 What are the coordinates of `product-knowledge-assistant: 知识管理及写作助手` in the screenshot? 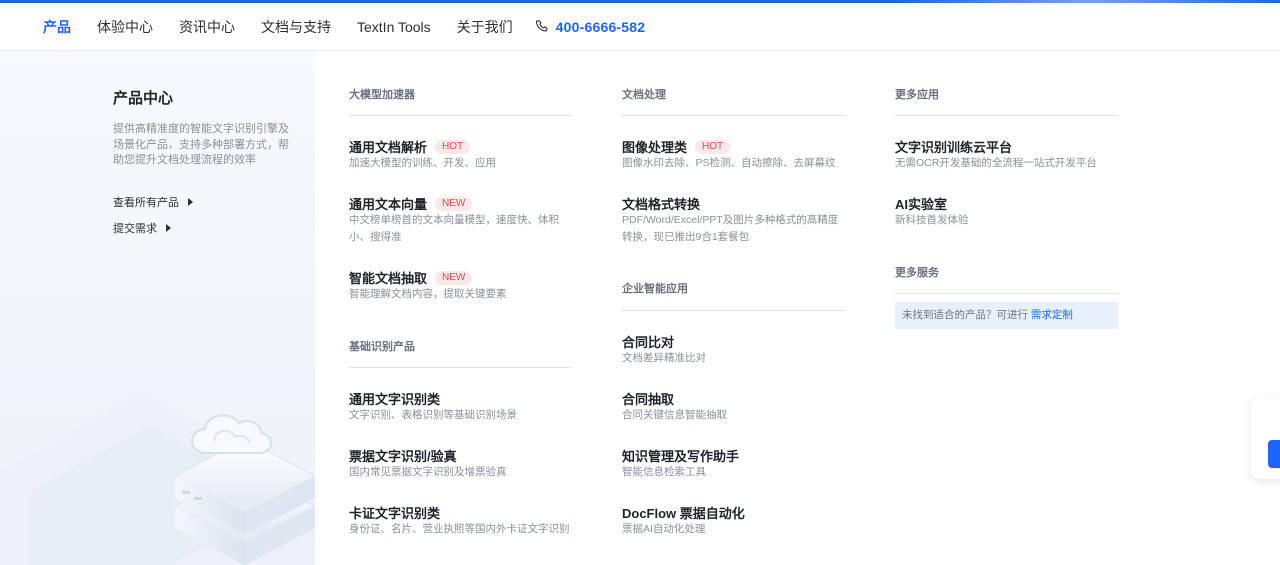 It's located at (680, 455).